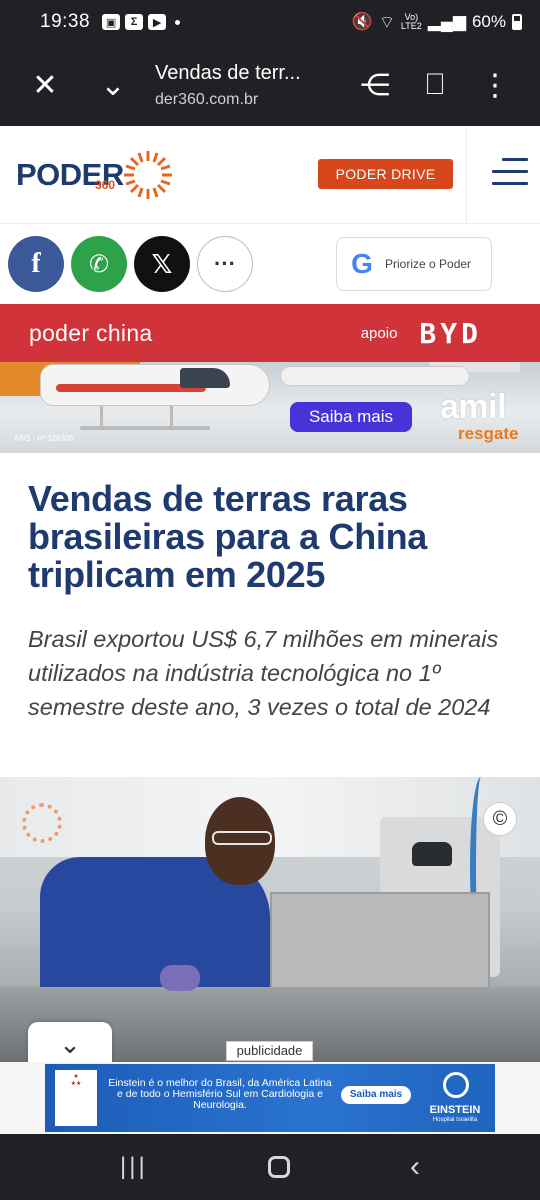 The width and height of the screenshot is (540, 1200). I want to click on ad-saiba-mais-button: Saiba mais, so click(351, 417).